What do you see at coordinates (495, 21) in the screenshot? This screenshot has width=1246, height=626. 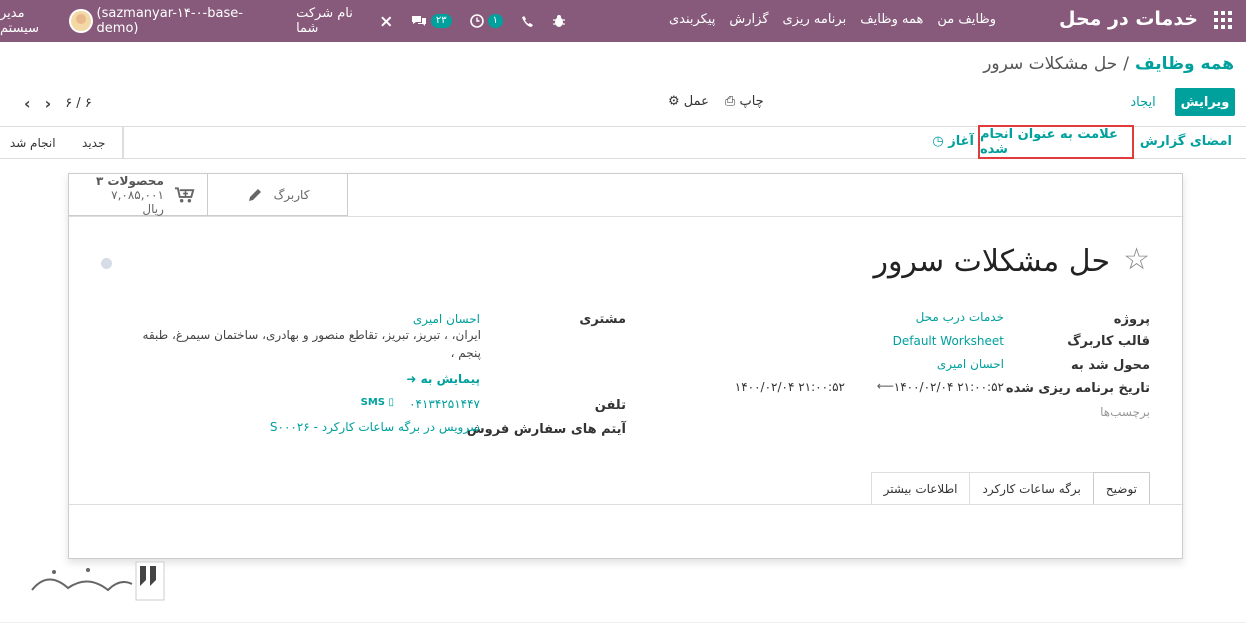 I see `activity-badge: ۱` at bounding box center [495, 21].